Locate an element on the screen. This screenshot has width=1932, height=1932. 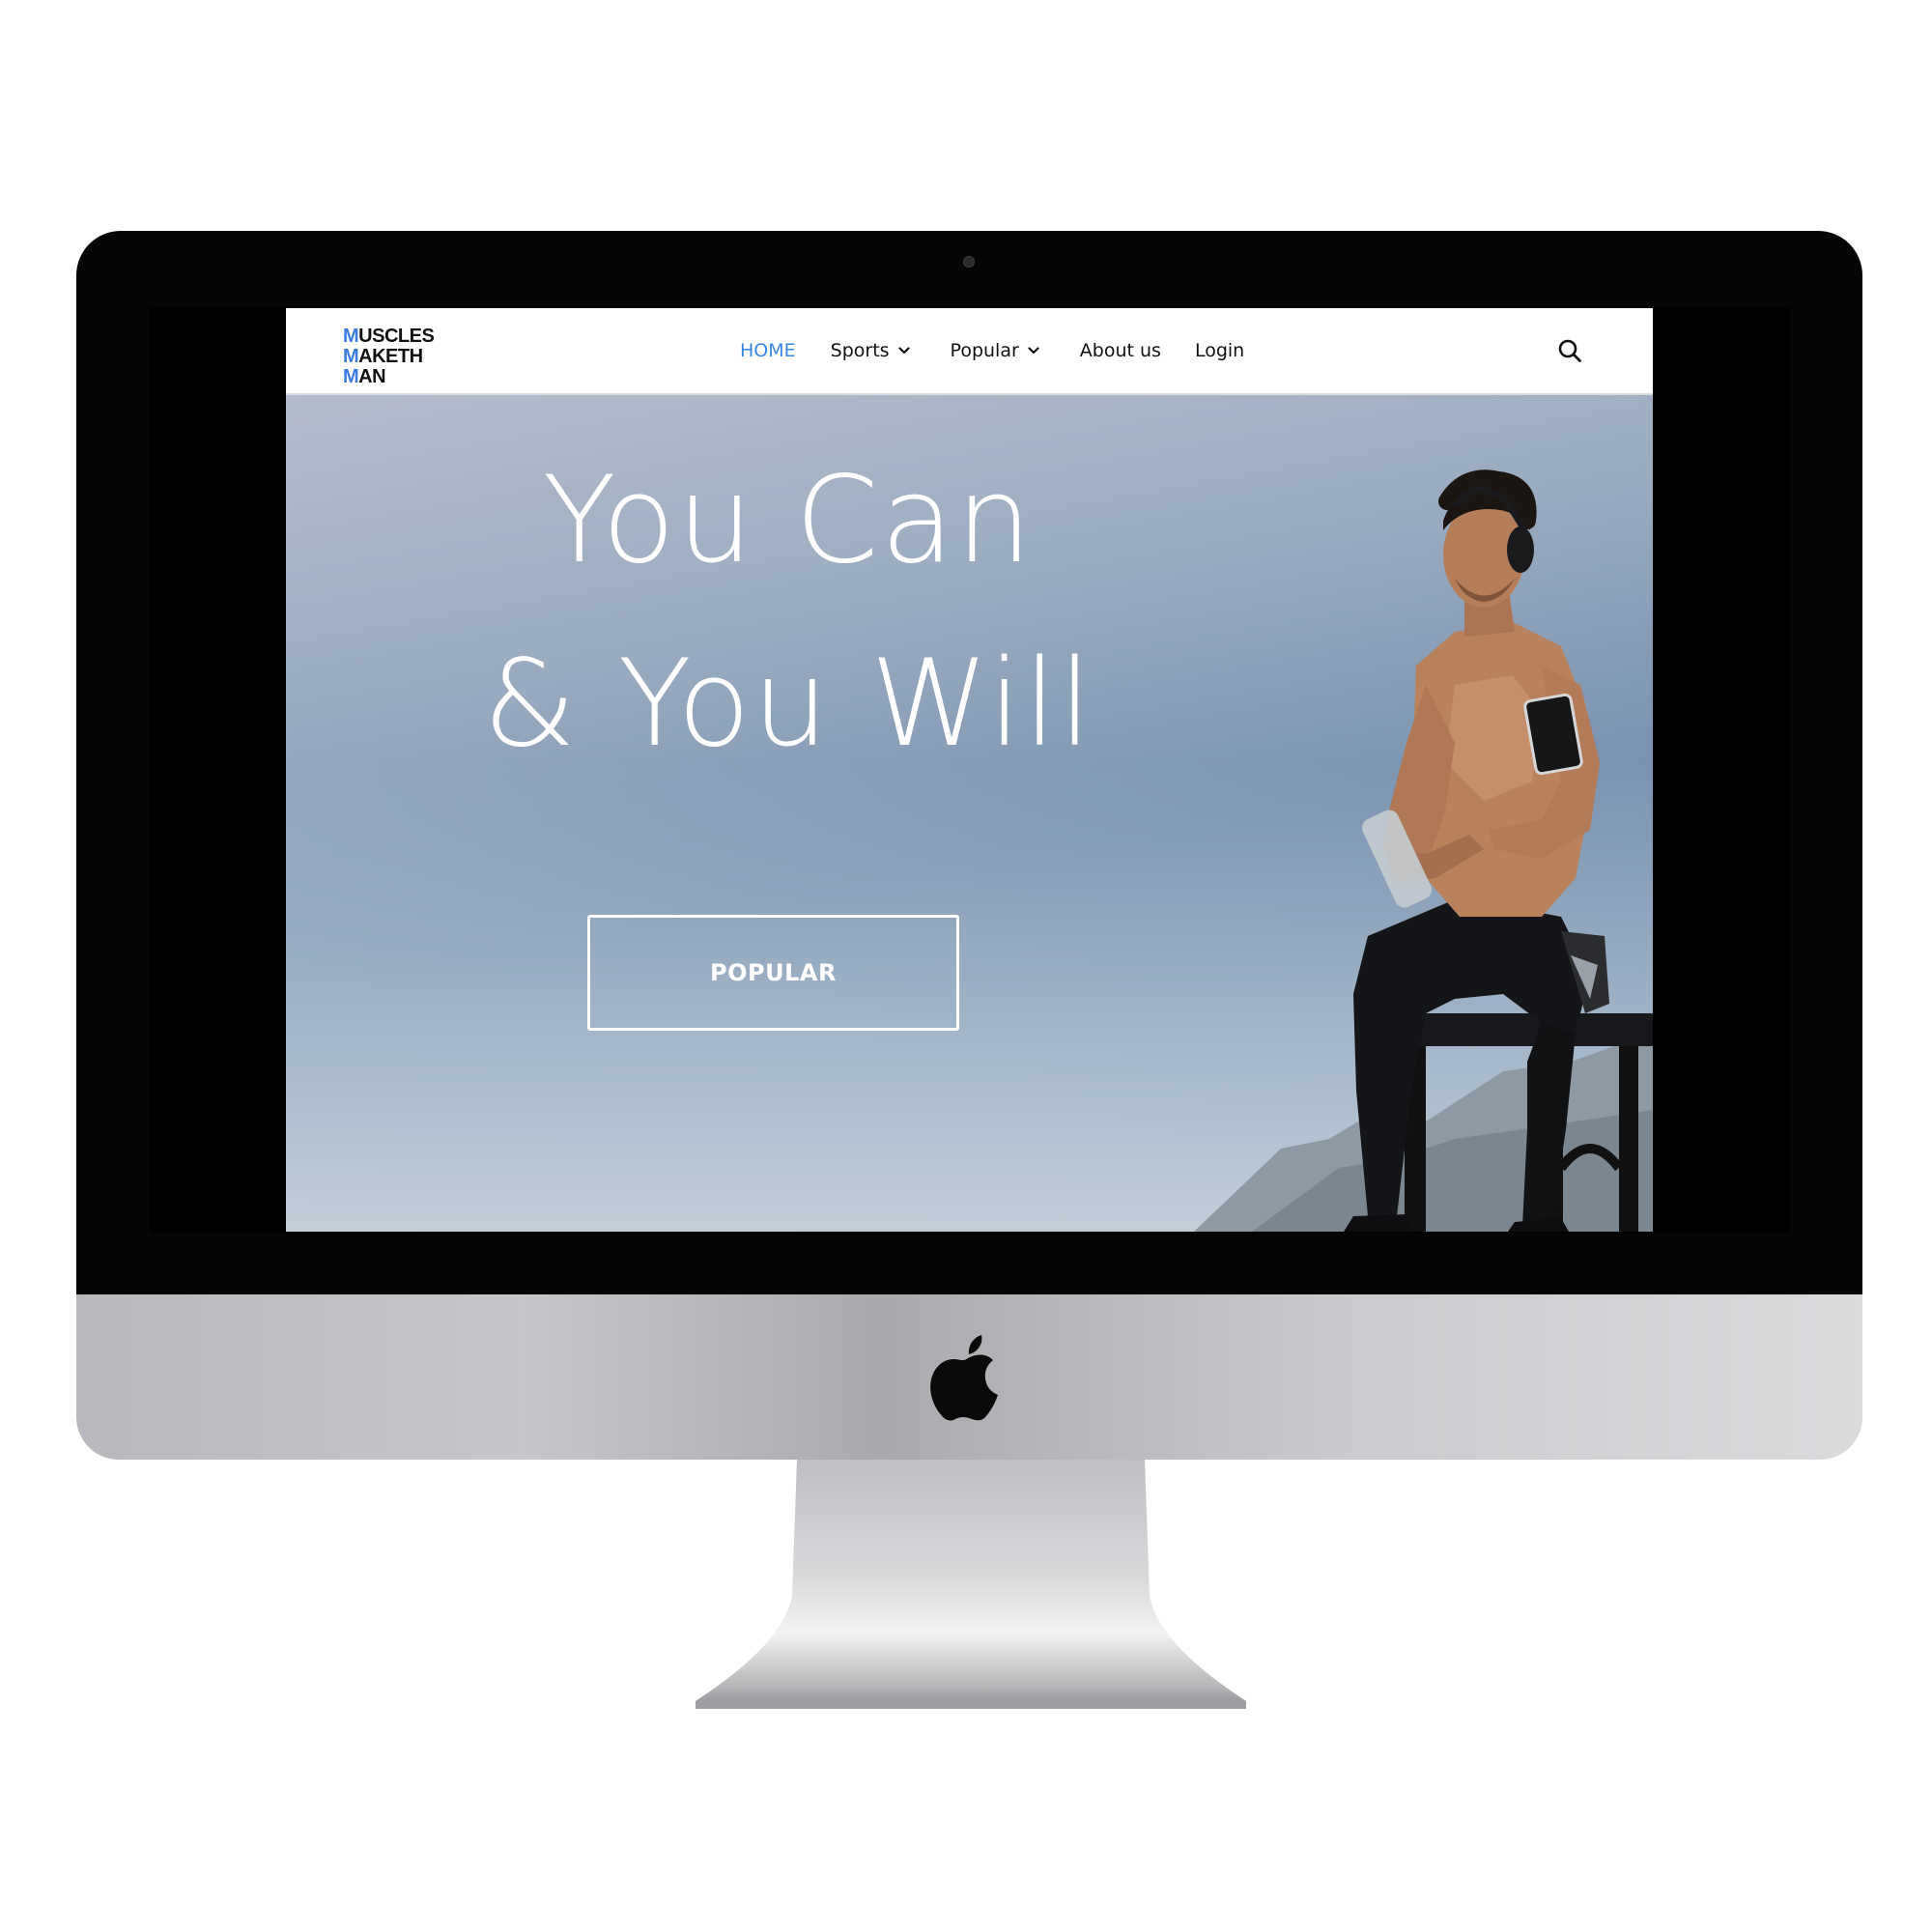
nav-item-sports: Sports is located at coordinates (870, 350).